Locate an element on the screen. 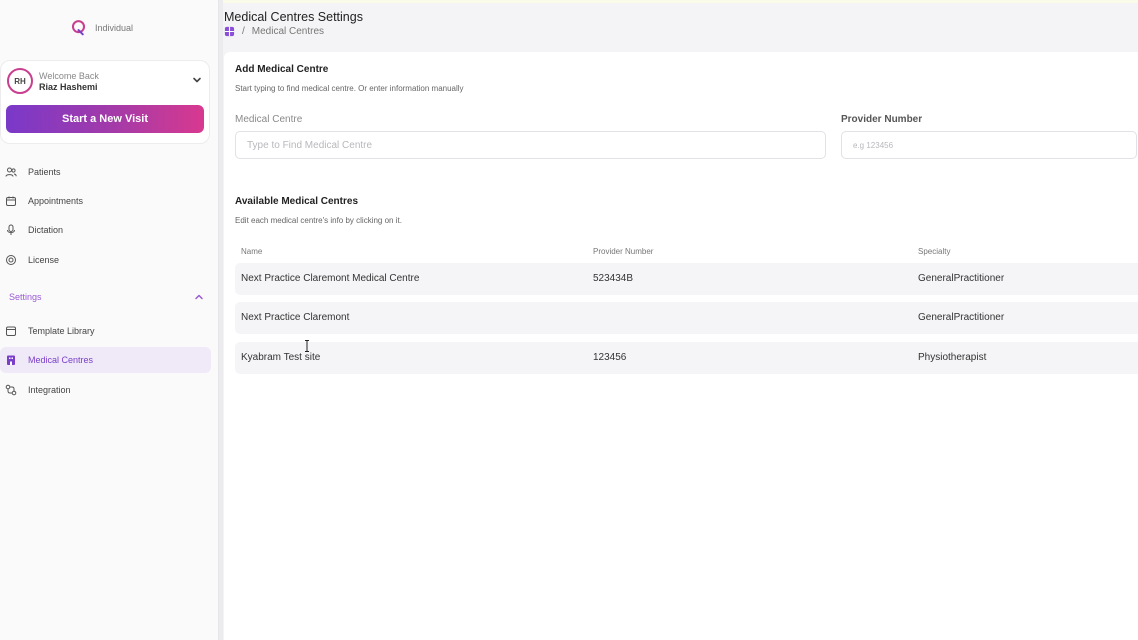  column-header-name: Name is located at coordinates (251, 251).